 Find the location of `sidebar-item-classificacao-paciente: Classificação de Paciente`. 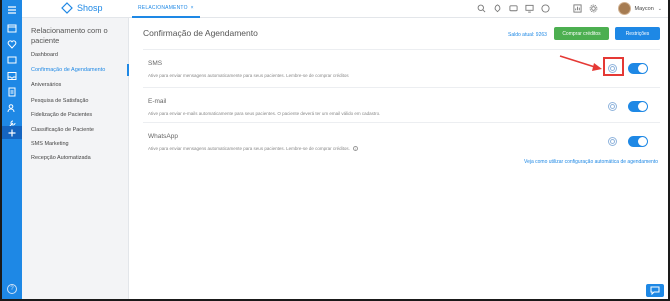

sidebar-item-classificacao-paciente: Classificação de Paciente is located at coordinates (75, 130).